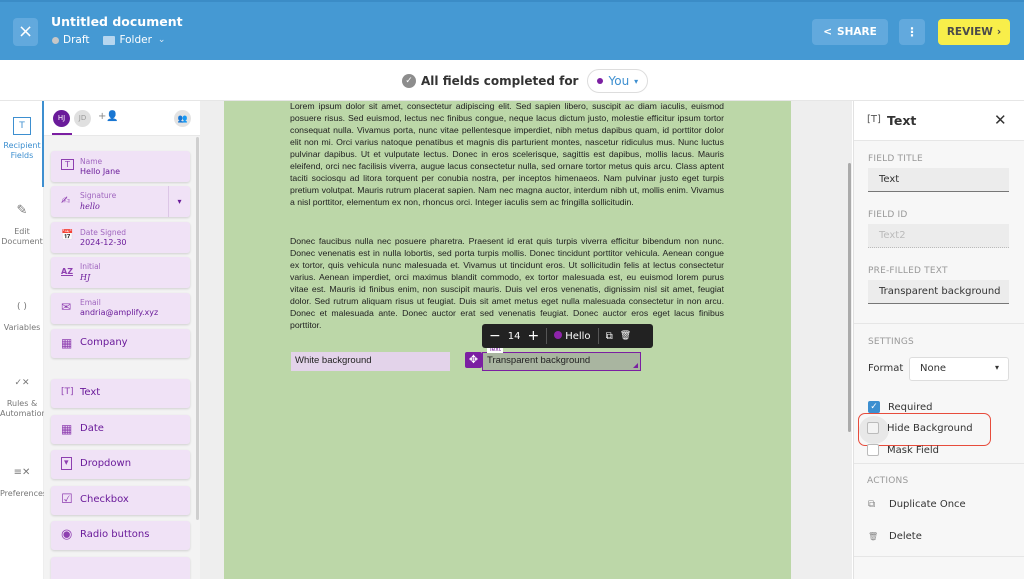 This screenshot has height=579, width=1024. I want to click on document-title: Untitled document, so click(117, 21).